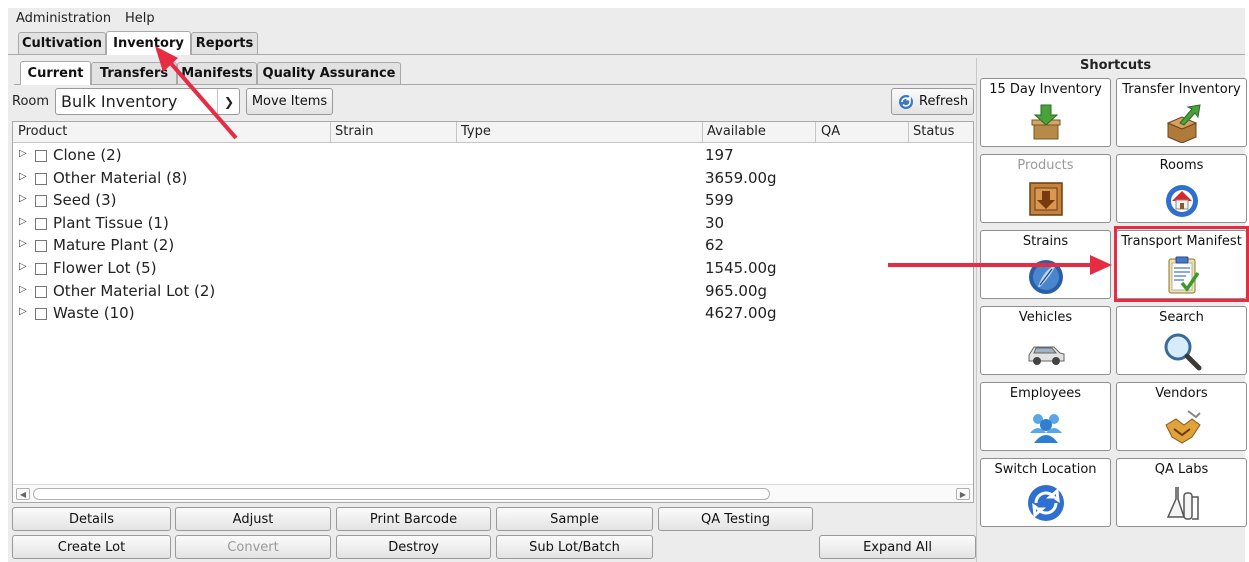  I want to click on annotation-arrow-transport-head, so click(1101, 265).